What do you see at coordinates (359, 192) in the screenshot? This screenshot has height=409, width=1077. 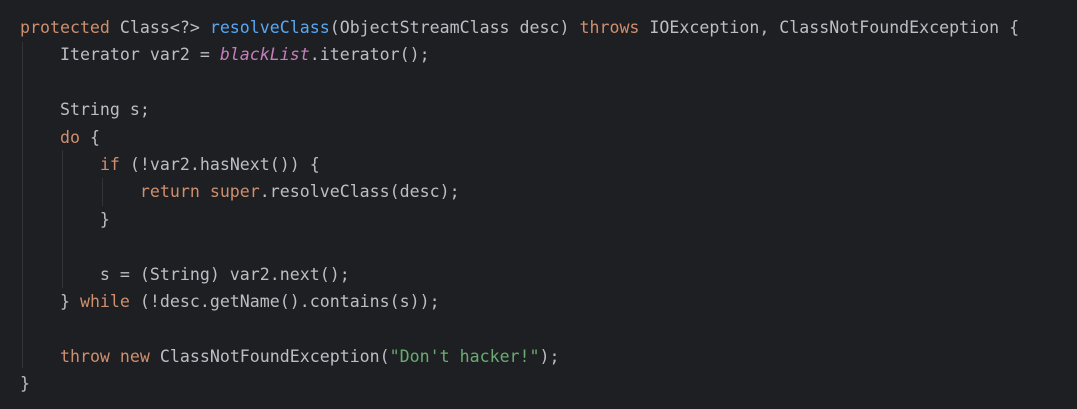 I see `code-token: .resolveClass(desc);` at bounding box center [359, 192].